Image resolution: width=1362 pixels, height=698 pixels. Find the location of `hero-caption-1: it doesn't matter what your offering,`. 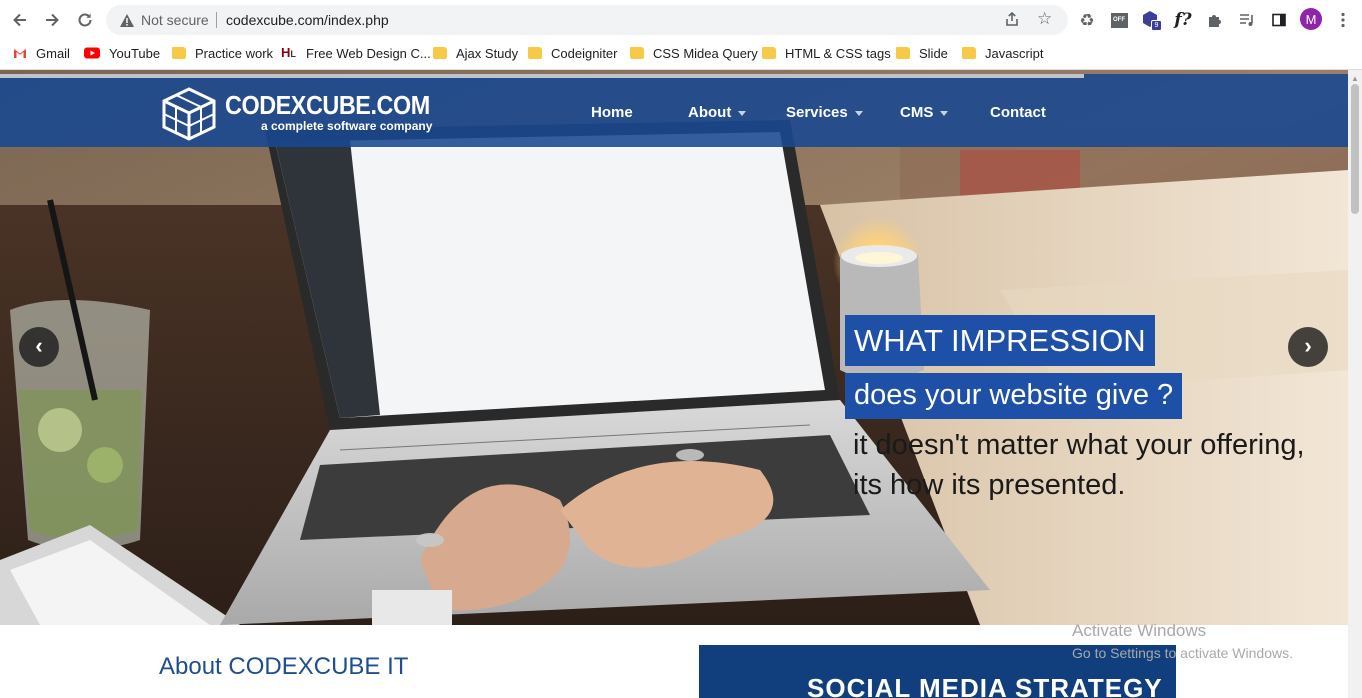

hero-caption-1: it doesn't matter what your offering, is located at coordinates (1079, 445).